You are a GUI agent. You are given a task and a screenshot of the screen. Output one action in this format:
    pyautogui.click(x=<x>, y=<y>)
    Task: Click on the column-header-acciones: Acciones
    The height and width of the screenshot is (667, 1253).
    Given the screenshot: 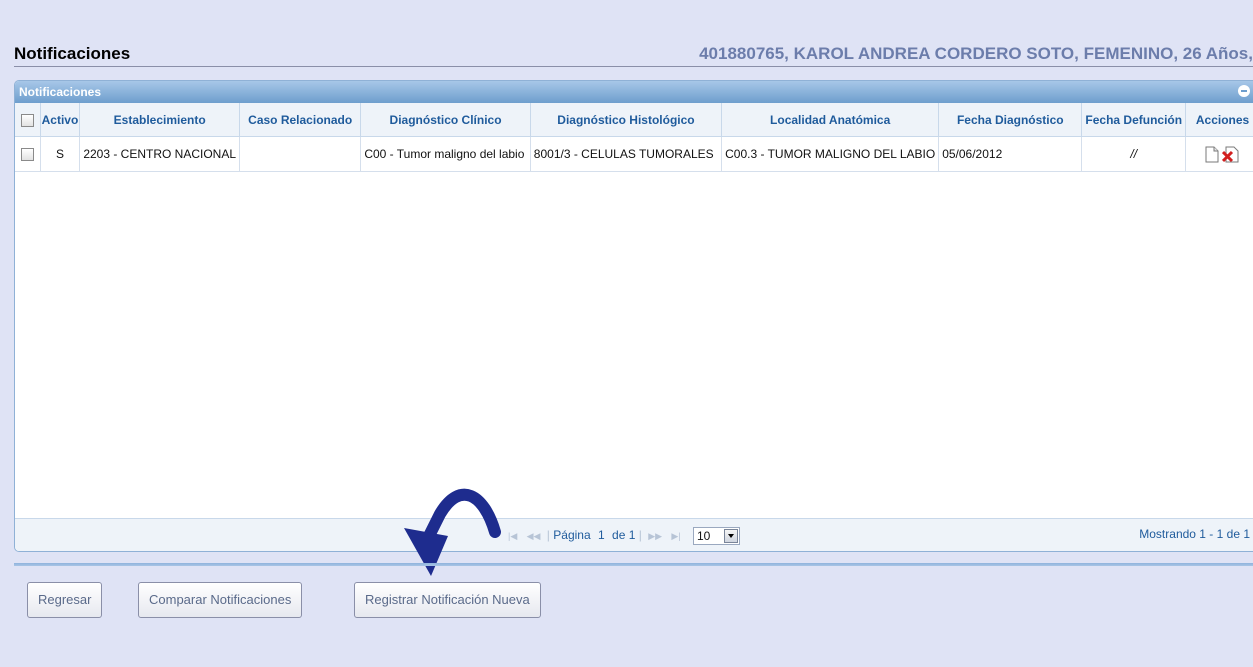 What is the action you would take?
    pyautogui.click(x=1219, y=120)
    